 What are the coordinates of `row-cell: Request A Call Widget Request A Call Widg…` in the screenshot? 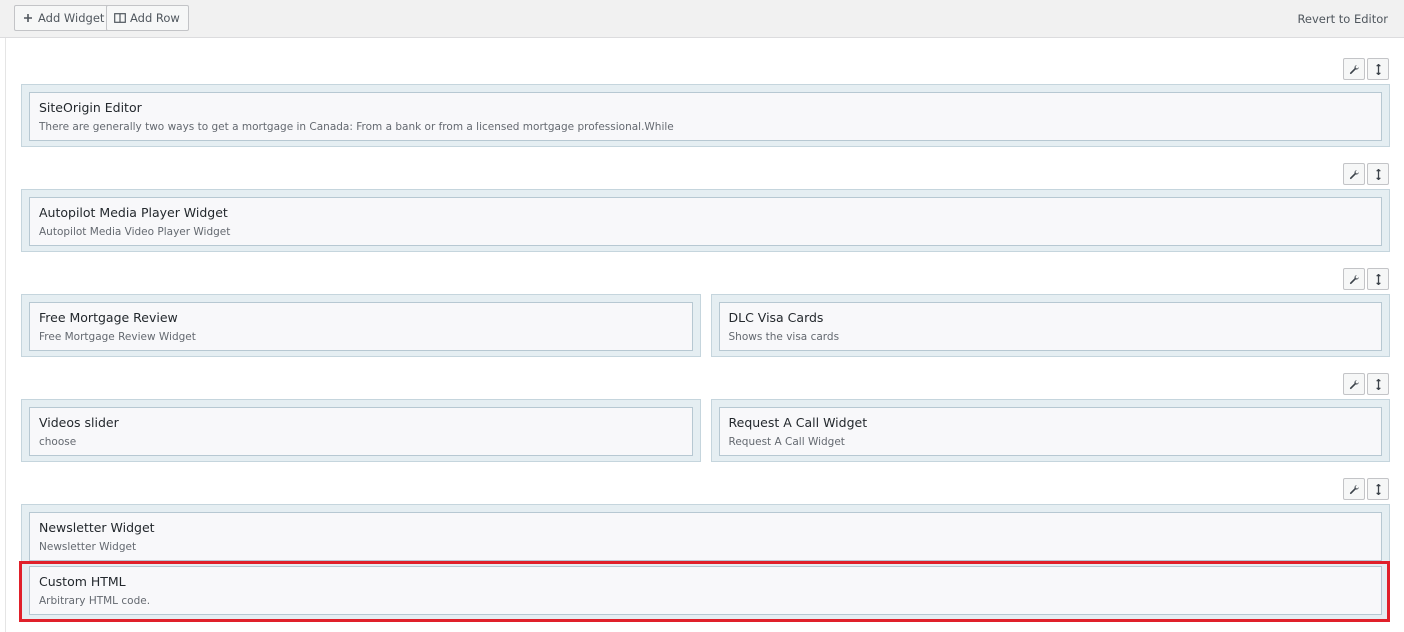 It's located at (1050, 430).